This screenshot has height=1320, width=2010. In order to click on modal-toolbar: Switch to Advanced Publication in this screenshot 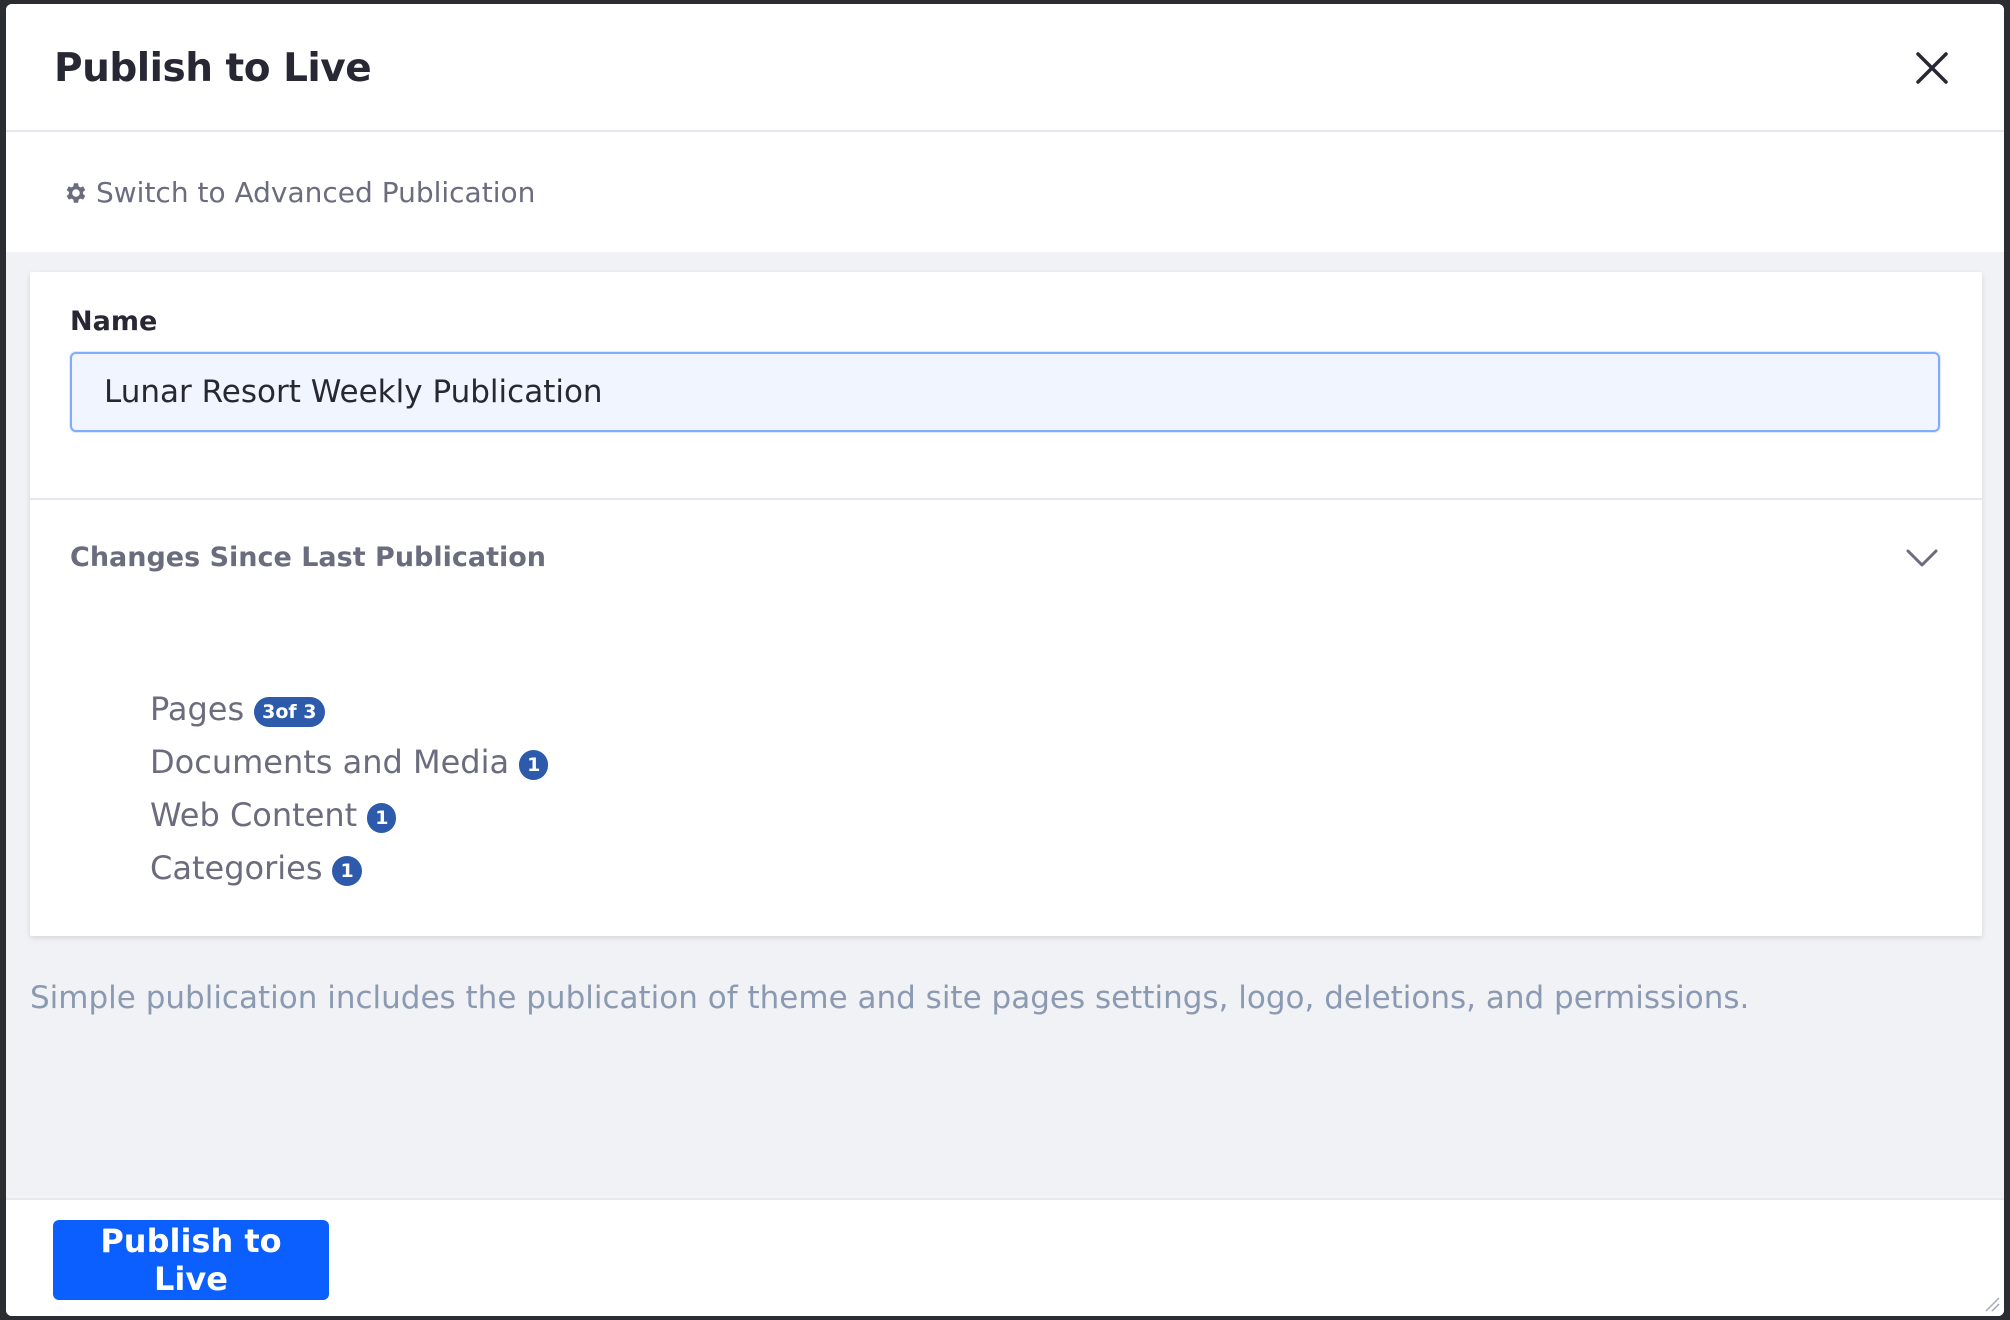, I will do `click(1005, 192)`.